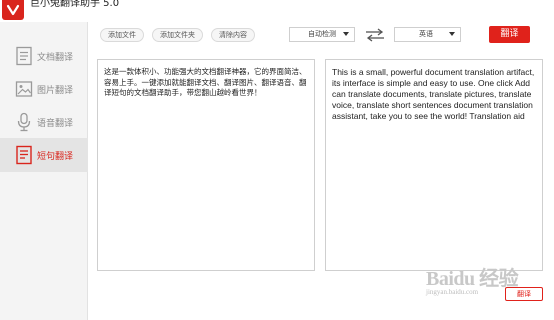 This screenshot has height=320, width=554. I want to click on document-icon, so click(24, 56).